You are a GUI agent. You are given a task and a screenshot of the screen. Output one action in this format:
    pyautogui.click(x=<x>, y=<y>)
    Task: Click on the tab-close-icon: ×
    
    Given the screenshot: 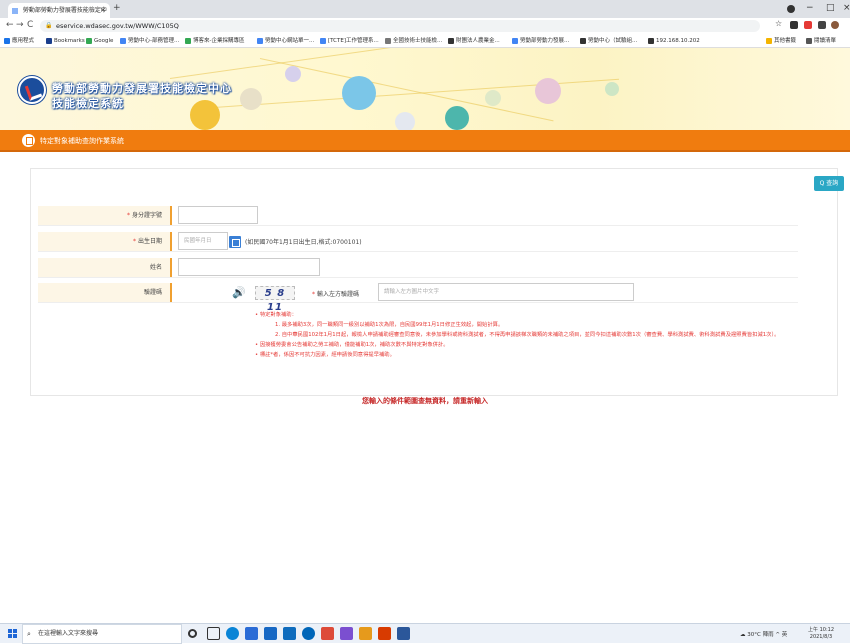 What is the action you would take?
    pyautogui.click(x=103, y=10)
    